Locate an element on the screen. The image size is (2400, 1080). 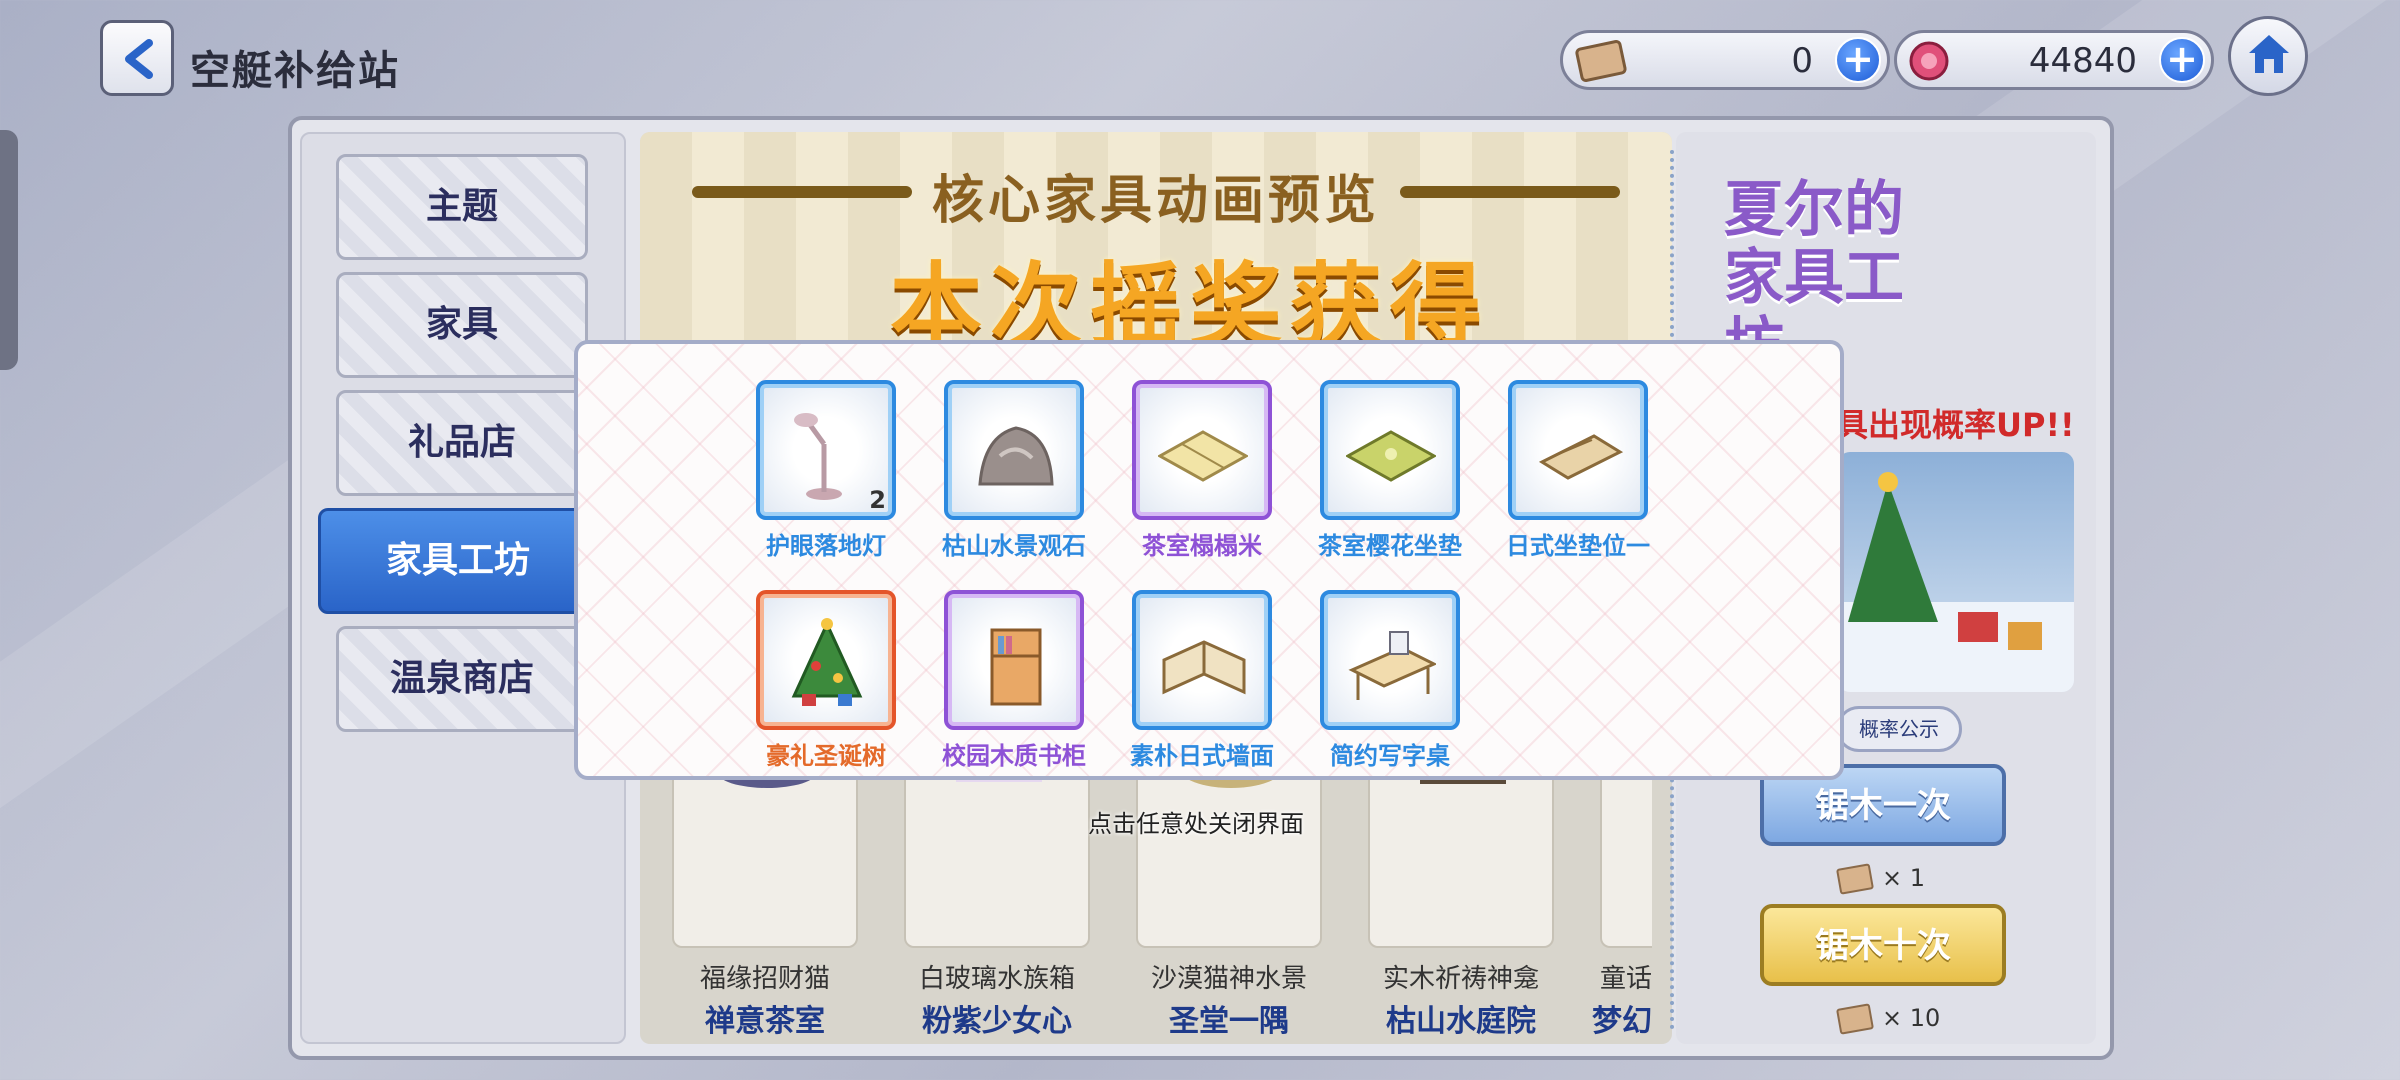
cushion-icon is located at coordinates (1391, 456).